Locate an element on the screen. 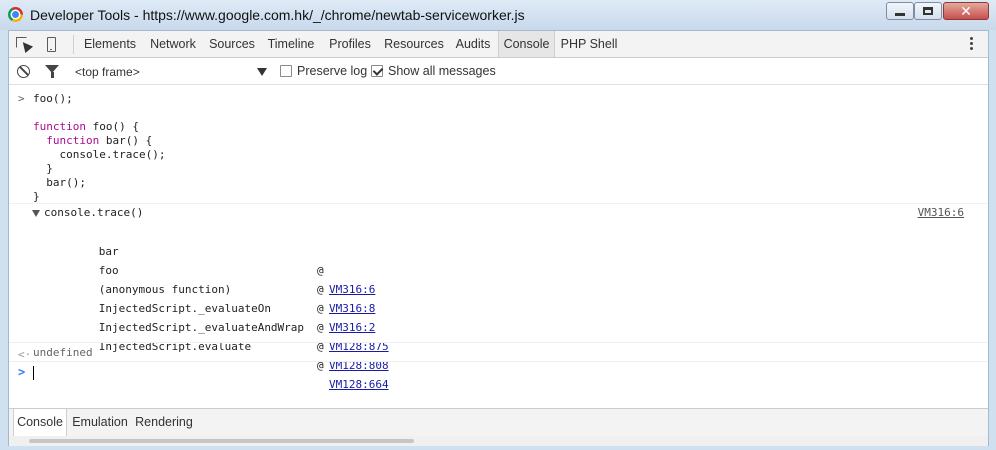 This screenshot has height=450, width=996. tab-network: Network is located at coordinates (173, 44).